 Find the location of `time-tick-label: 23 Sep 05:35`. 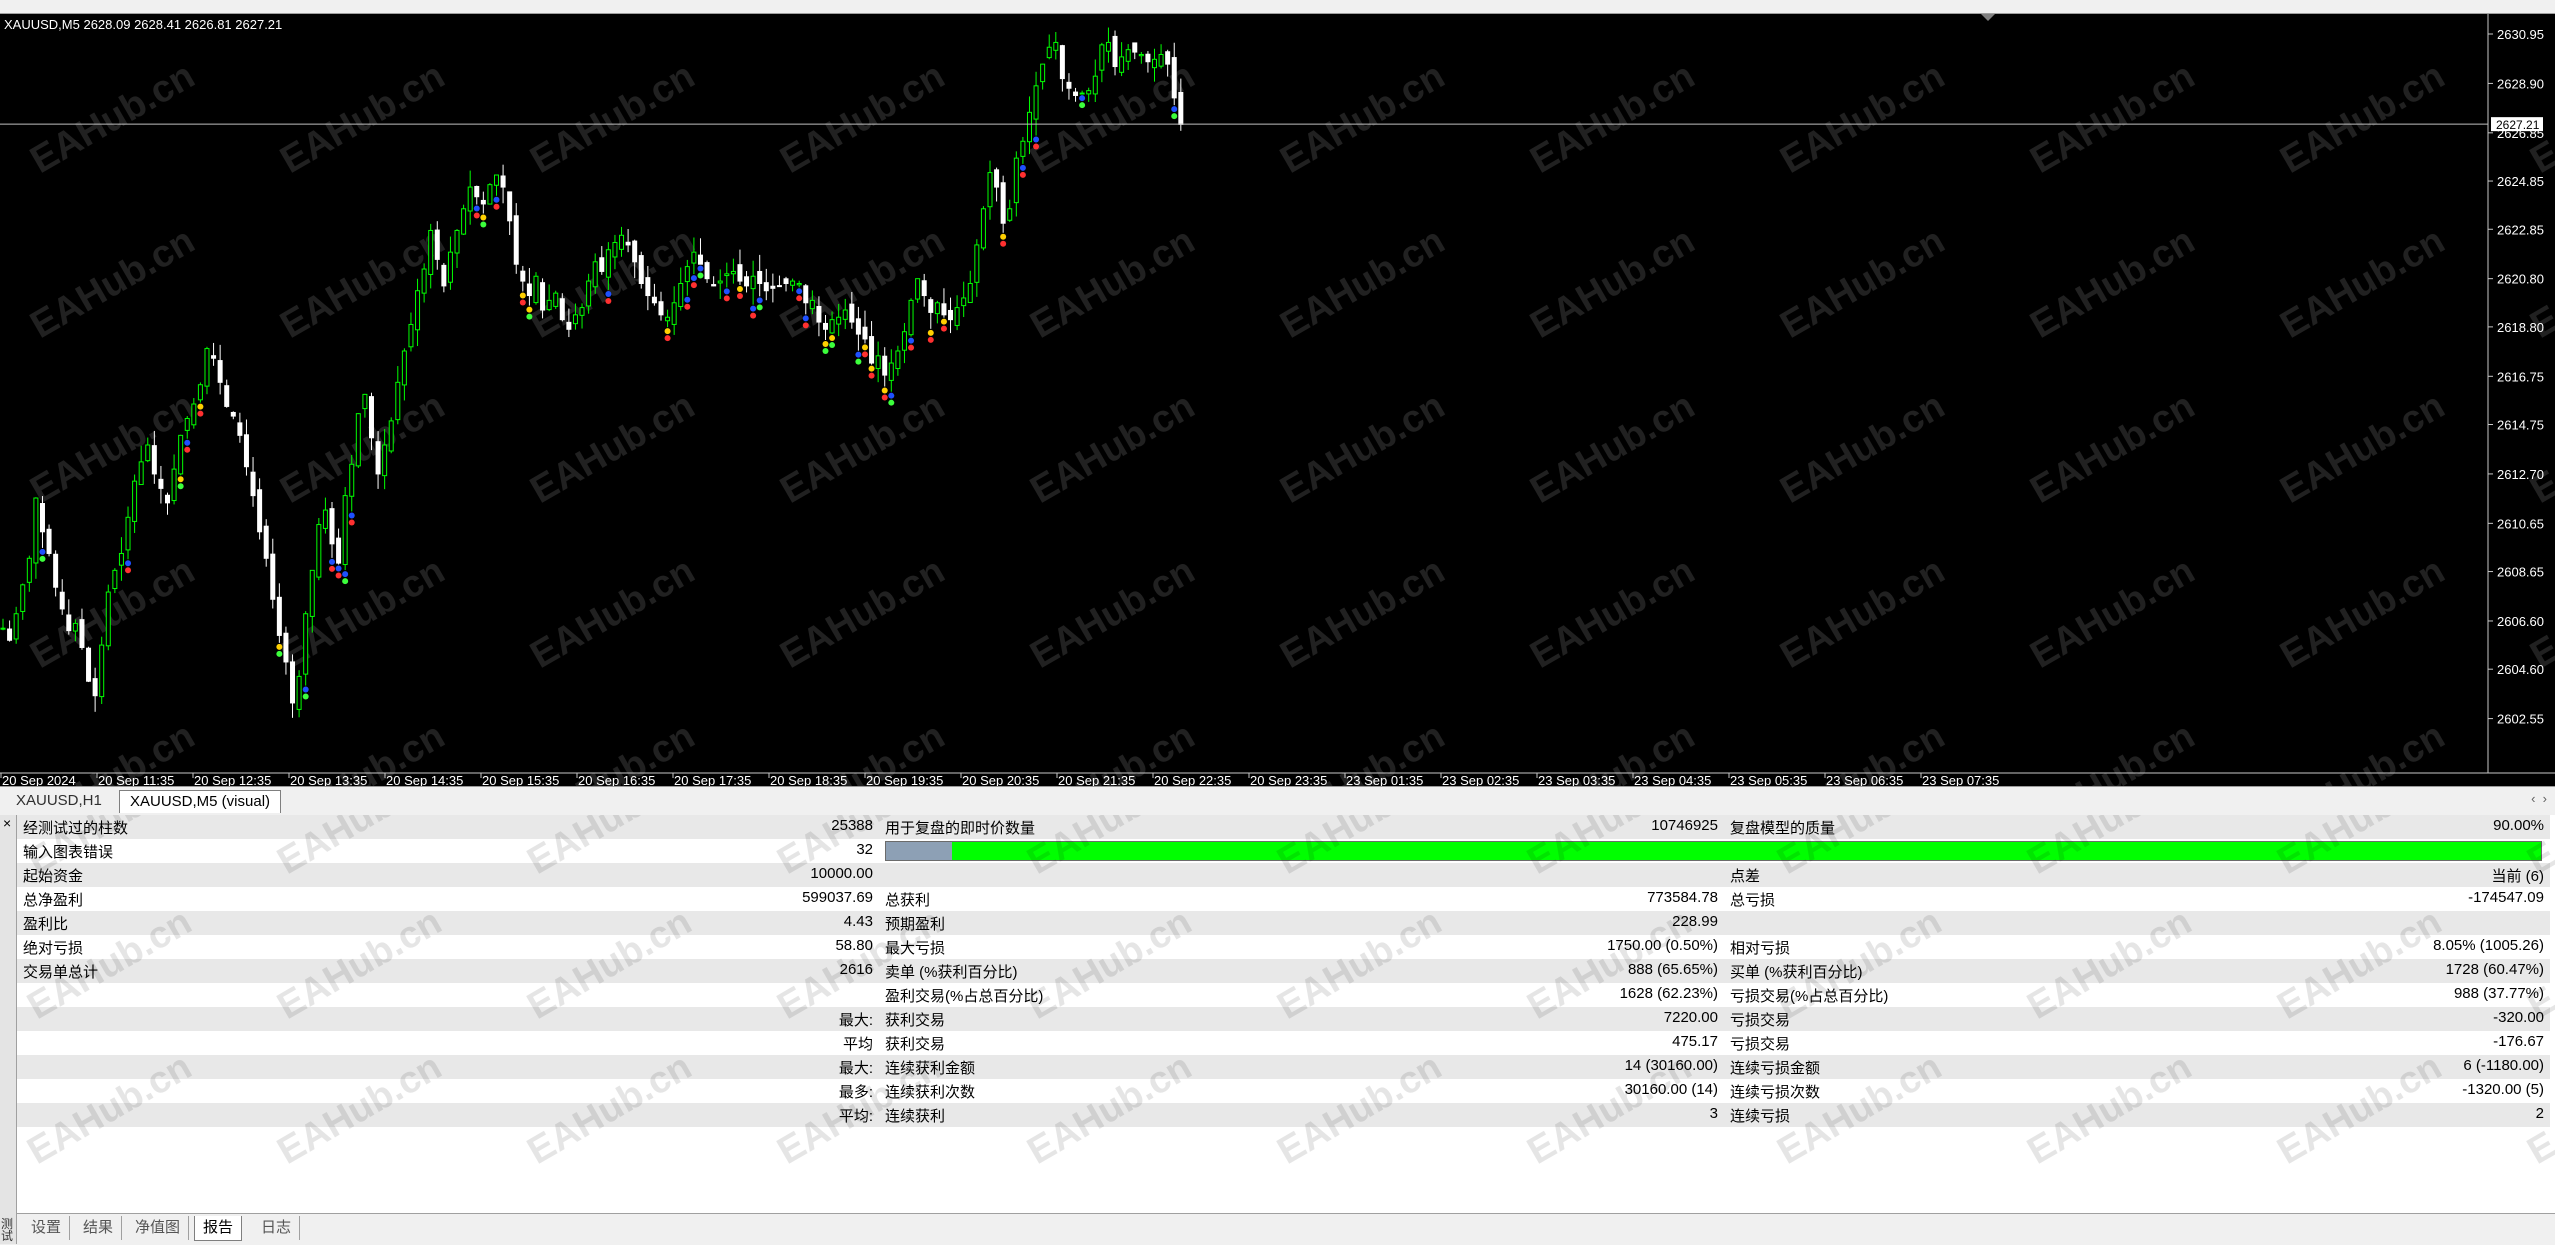

time-tick-label: 23 Sep 05:35 is located at coordinates (1768, 779).